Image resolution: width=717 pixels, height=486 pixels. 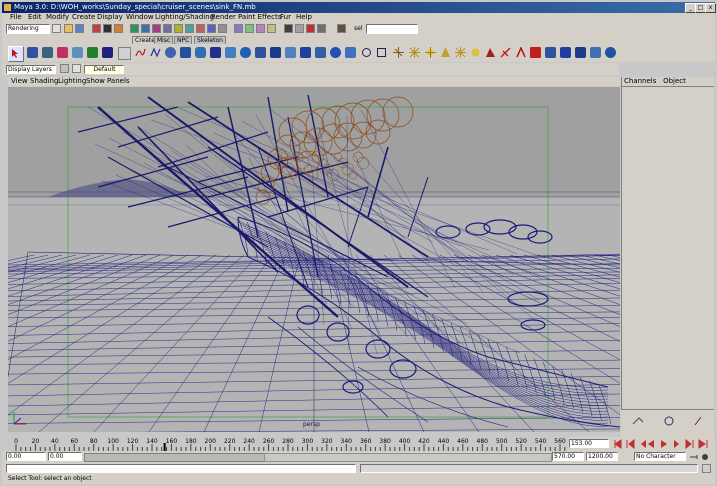 I want to click on anim-prefs-icon, so click(x=705, y=457).